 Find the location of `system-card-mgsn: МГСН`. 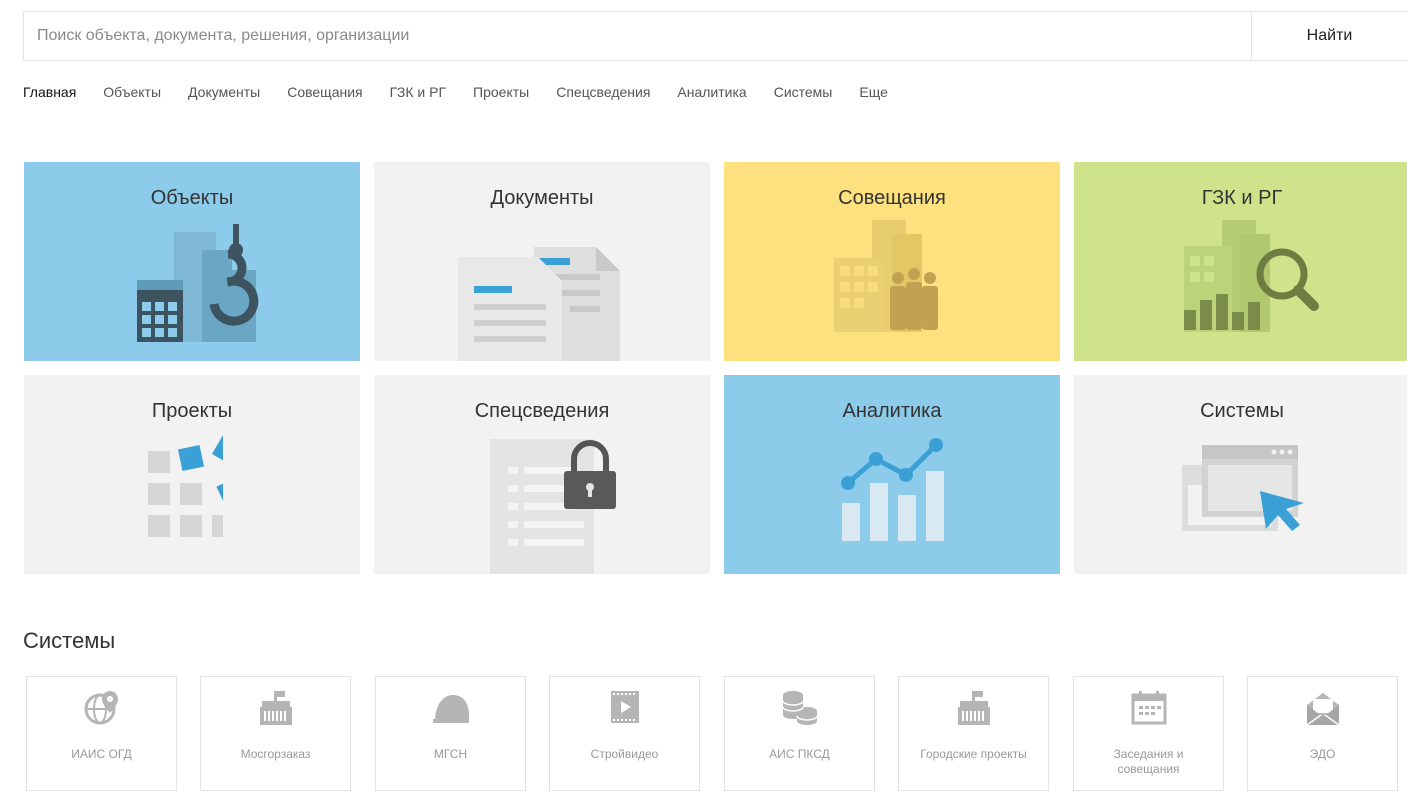

system-card-mgsn: МГСН is located at coordinates (450, 733).